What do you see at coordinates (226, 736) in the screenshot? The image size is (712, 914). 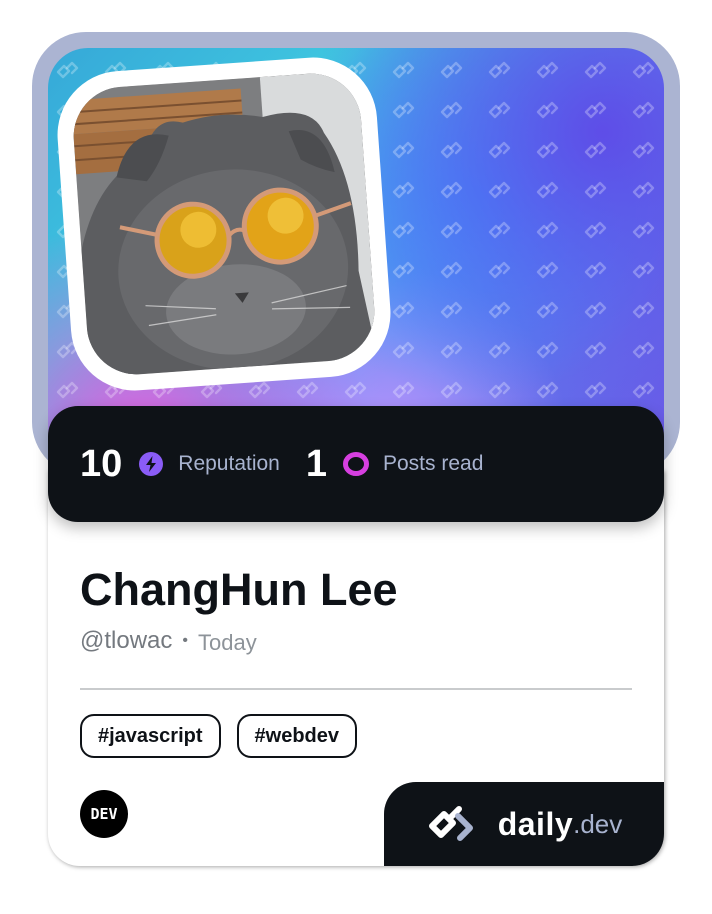 I see `tag-list: #javascript #webdev` at bounding box center [226, 736].